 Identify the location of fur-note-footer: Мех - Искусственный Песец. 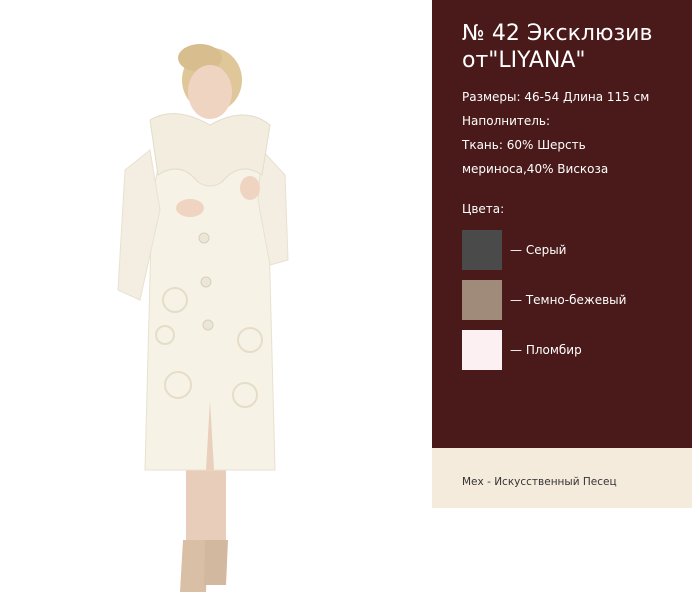
(562, 478).